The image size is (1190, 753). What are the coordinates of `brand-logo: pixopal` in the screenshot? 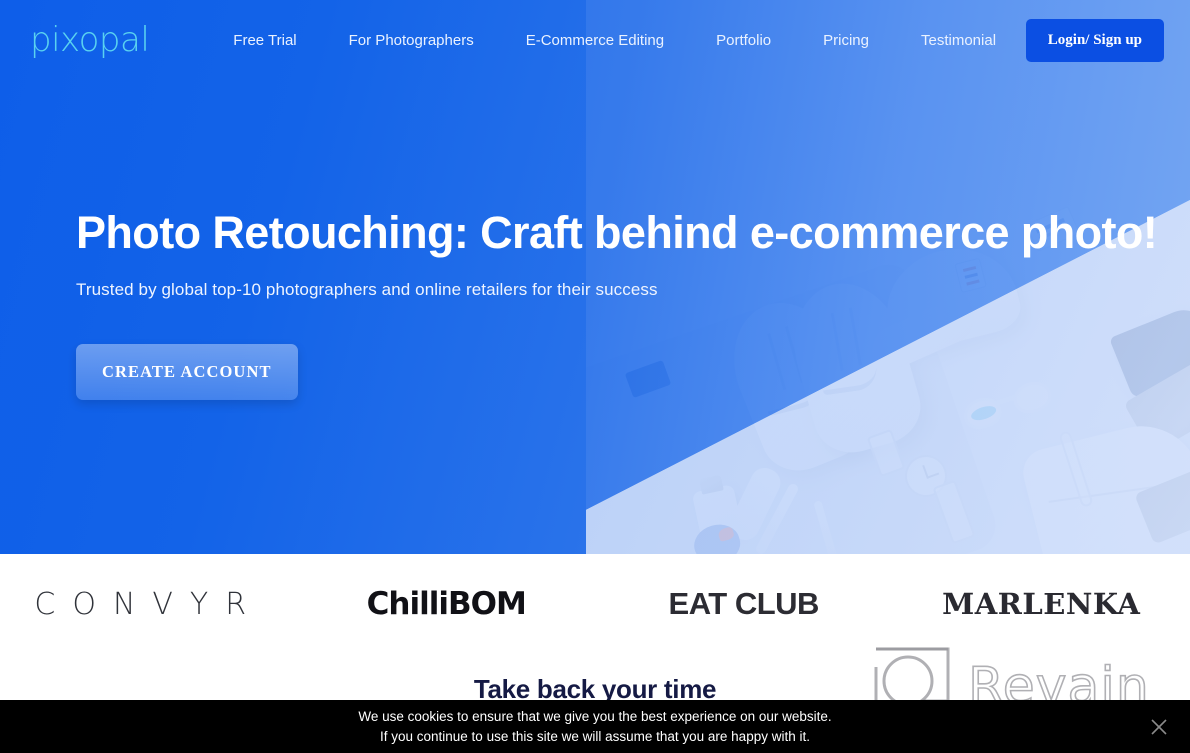 It's located at (90, 40).